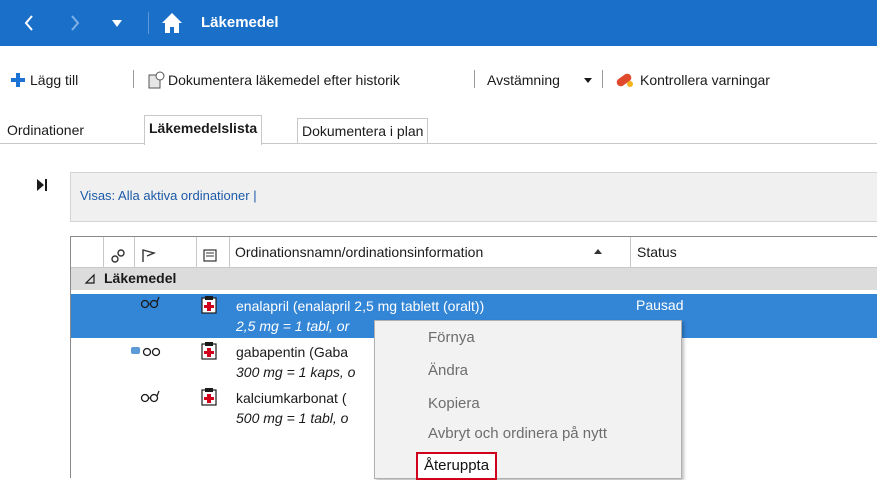 The image size is (877, 480). Describe the element at coordinates (363, 131) in the screenshot. I see `tab-dokumentera-i-plan: Dokumentera i plan` at that location.